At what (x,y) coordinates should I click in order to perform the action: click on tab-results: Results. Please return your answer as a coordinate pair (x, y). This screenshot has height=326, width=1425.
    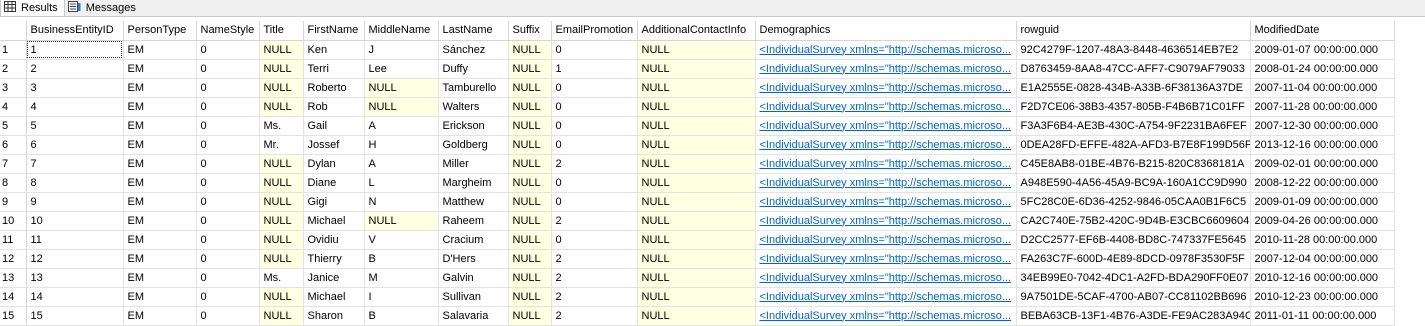
    Looking at the image, I should click on (32, 8).